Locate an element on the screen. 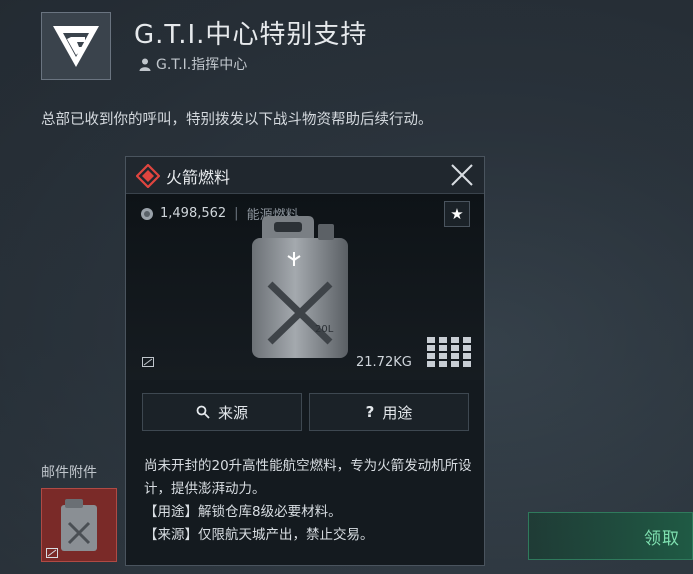  fuel-can-image: 20L is located at coordinates (300, 287).